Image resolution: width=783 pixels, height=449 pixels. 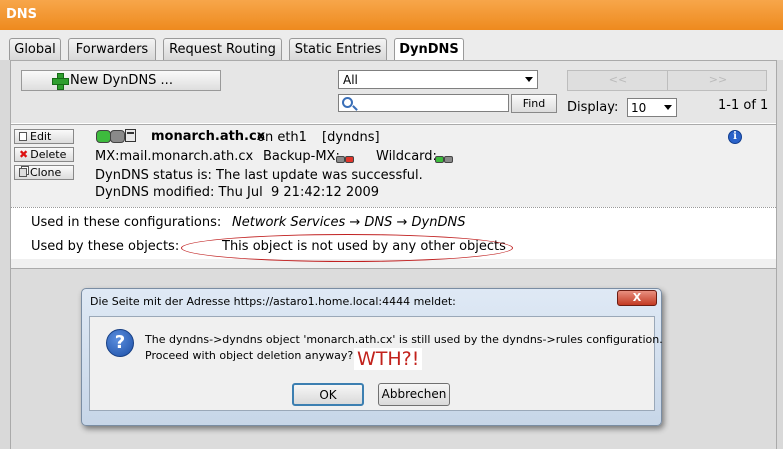 What do you see at coordinates (429, 49) in the screenshot?
I see `tab-dyndns: DynDNS` at bounding box center [429, 49].